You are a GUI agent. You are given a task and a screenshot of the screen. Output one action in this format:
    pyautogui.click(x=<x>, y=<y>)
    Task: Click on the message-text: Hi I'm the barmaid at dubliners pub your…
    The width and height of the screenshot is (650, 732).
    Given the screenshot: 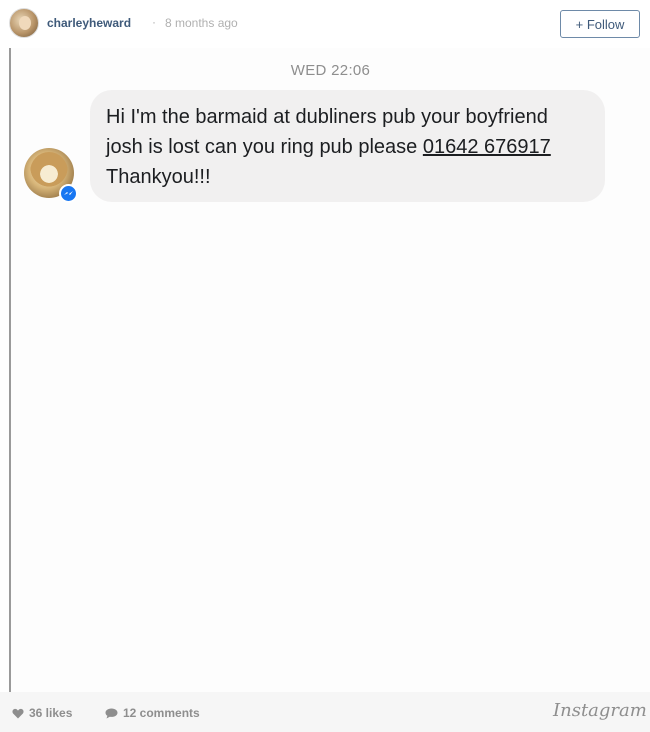 What is the action you would take?
    pyautogui.click(x=347, y=147)
    